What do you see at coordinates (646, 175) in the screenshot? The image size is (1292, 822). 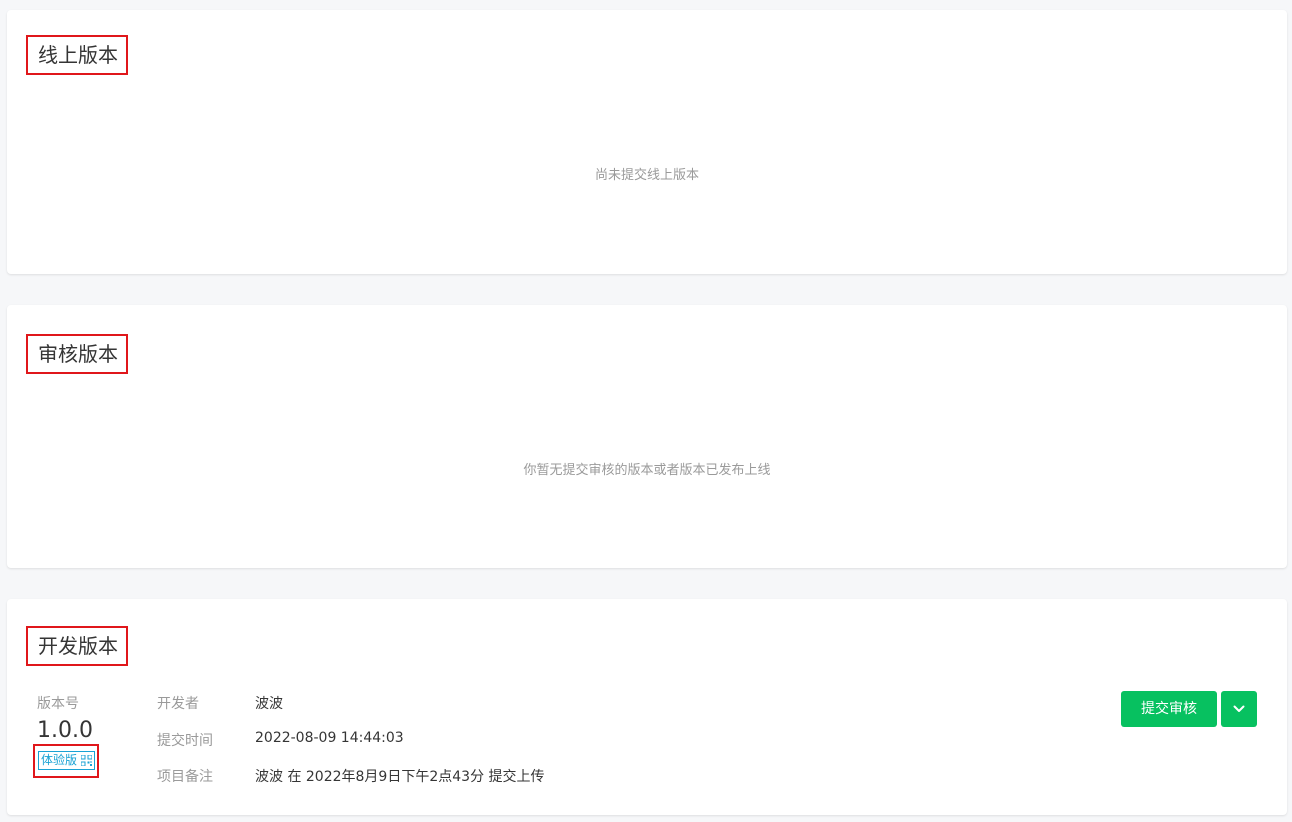 I see `online-version-empty-tip: 尚未提交线上版本` at bounding box center [646, 175].